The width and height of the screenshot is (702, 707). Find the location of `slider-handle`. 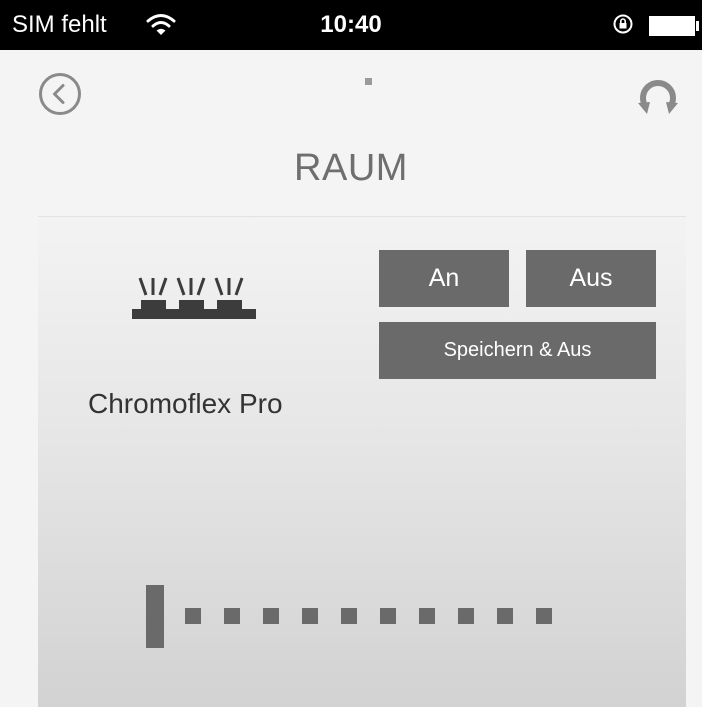

slider-handle is located at coordinates (155, 616).